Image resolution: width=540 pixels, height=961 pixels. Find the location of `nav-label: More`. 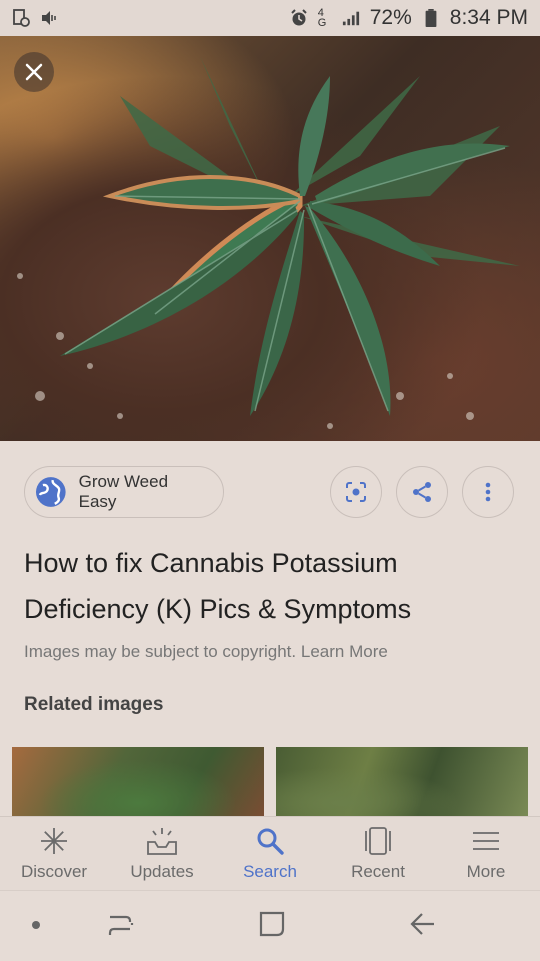

nav-label: More is located at coordinates (486, 871).